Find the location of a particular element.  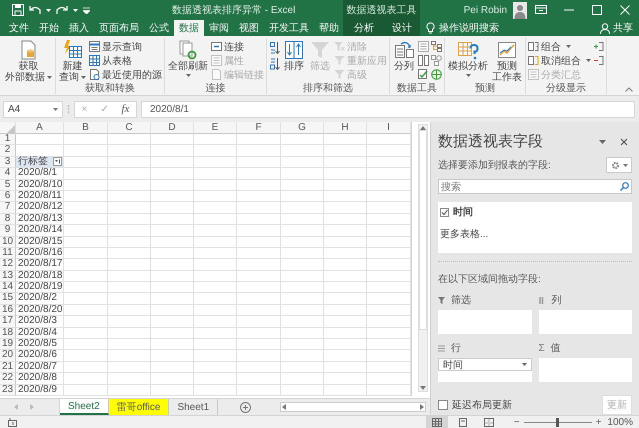

row-number: 7 is located at coordinates (8, 208).